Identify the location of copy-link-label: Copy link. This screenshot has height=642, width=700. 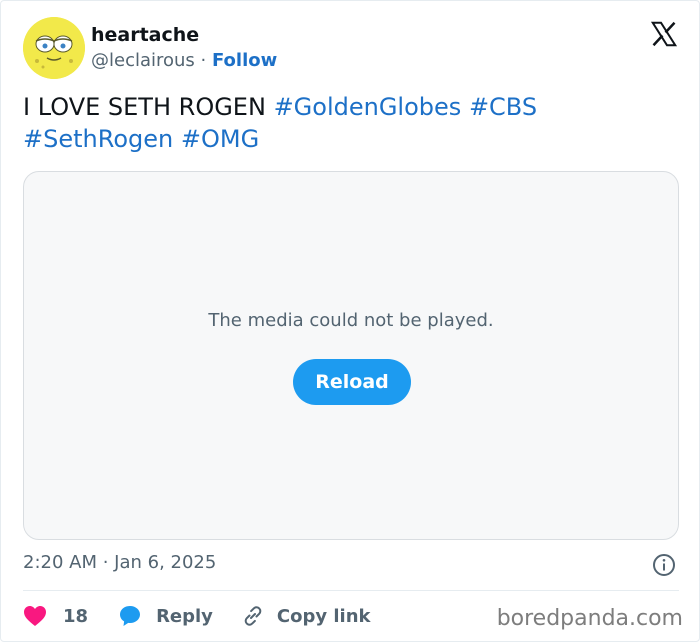
(323, 616).